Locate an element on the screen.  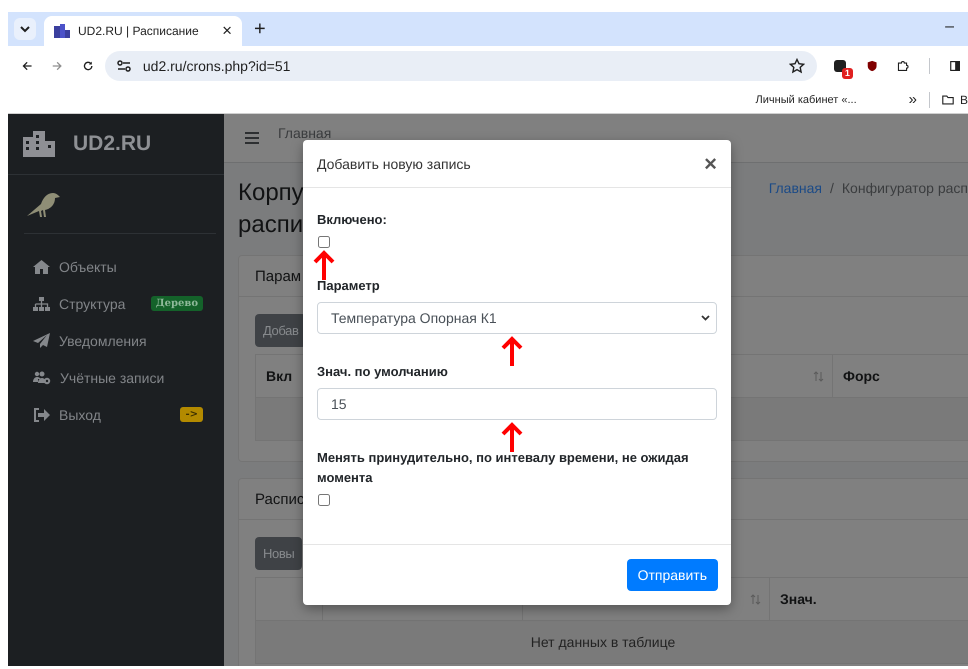
nav-item: Структура Дерево is located at coordinates (116, 303).